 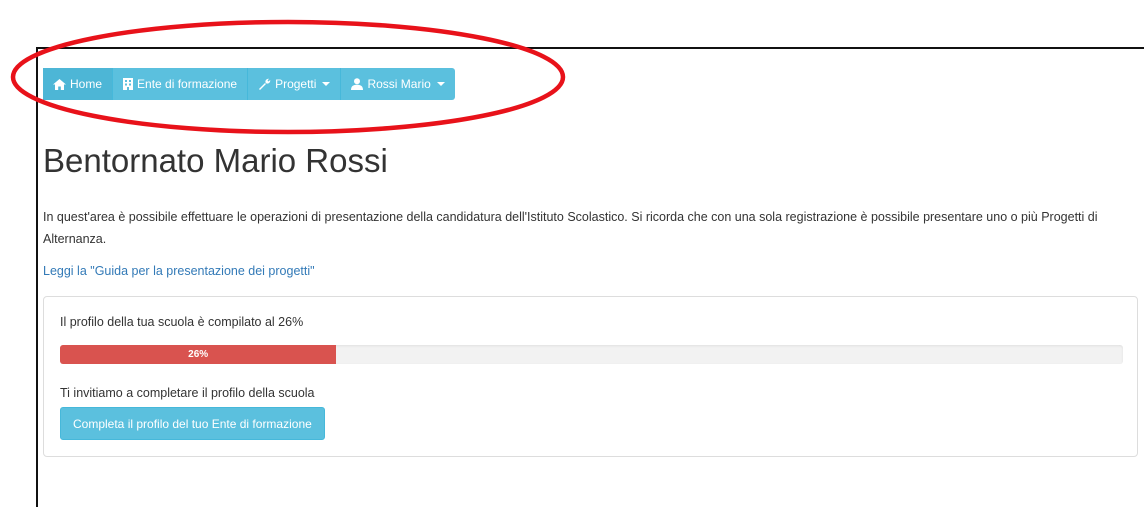 What do you see at coordinates (215, 160) in the screenshot?
I see `page-title: Bentornato Mario Rossi` at bounding box center [215, 160].